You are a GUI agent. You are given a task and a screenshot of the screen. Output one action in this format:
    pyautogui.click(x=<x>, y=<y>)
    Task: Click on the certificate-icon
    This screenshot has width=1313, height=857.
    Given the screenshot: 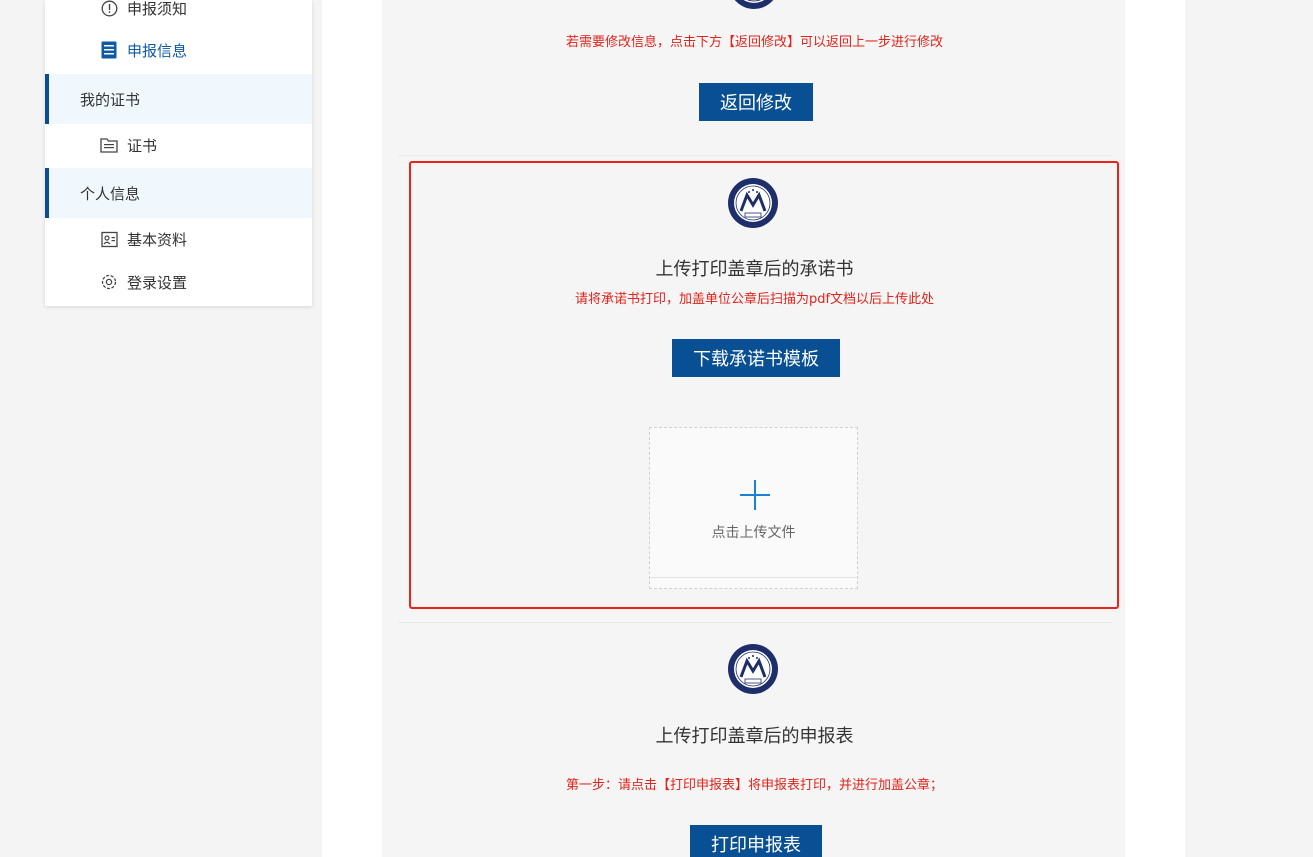 What is the action you would take?
    pyautogui.click(x=109, y=145)
    